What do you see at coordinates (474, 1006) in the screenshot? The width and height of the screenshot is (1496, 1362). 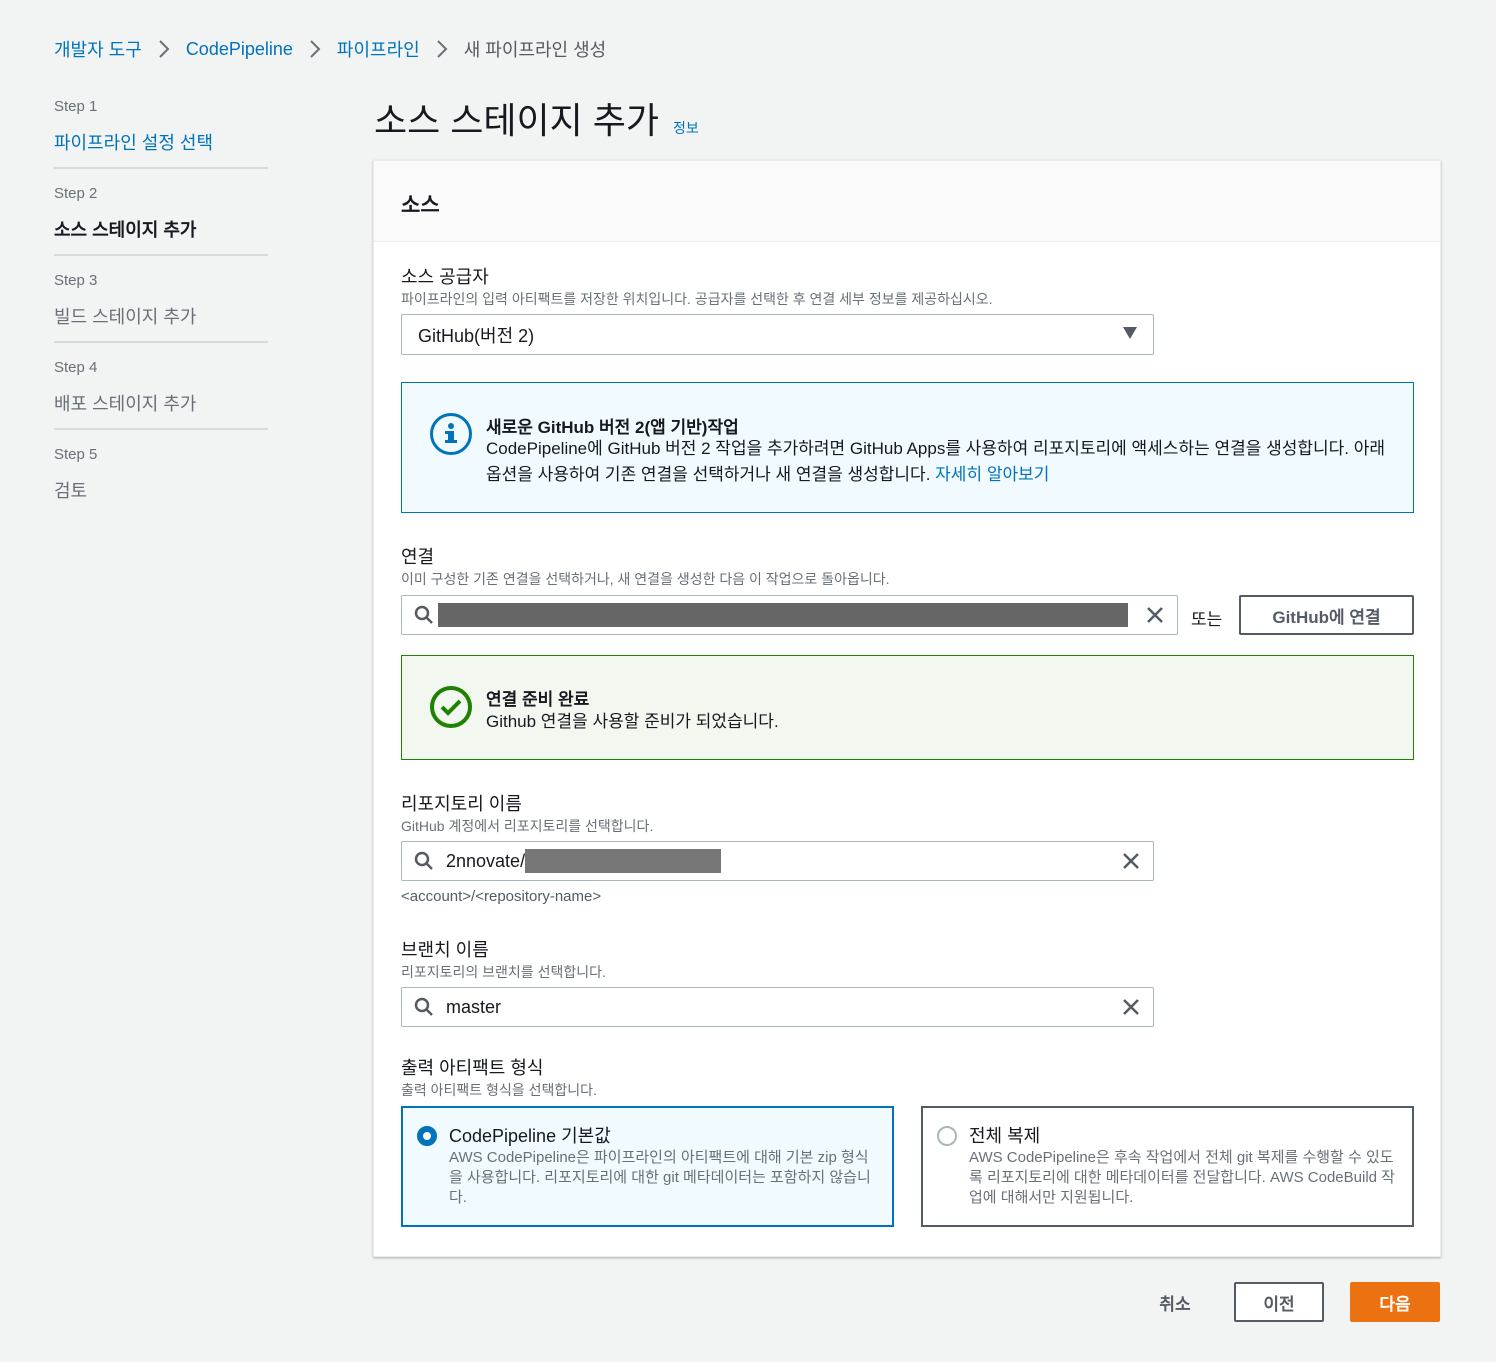 I see `branch-value: master` at bounding box center [474, 1006].